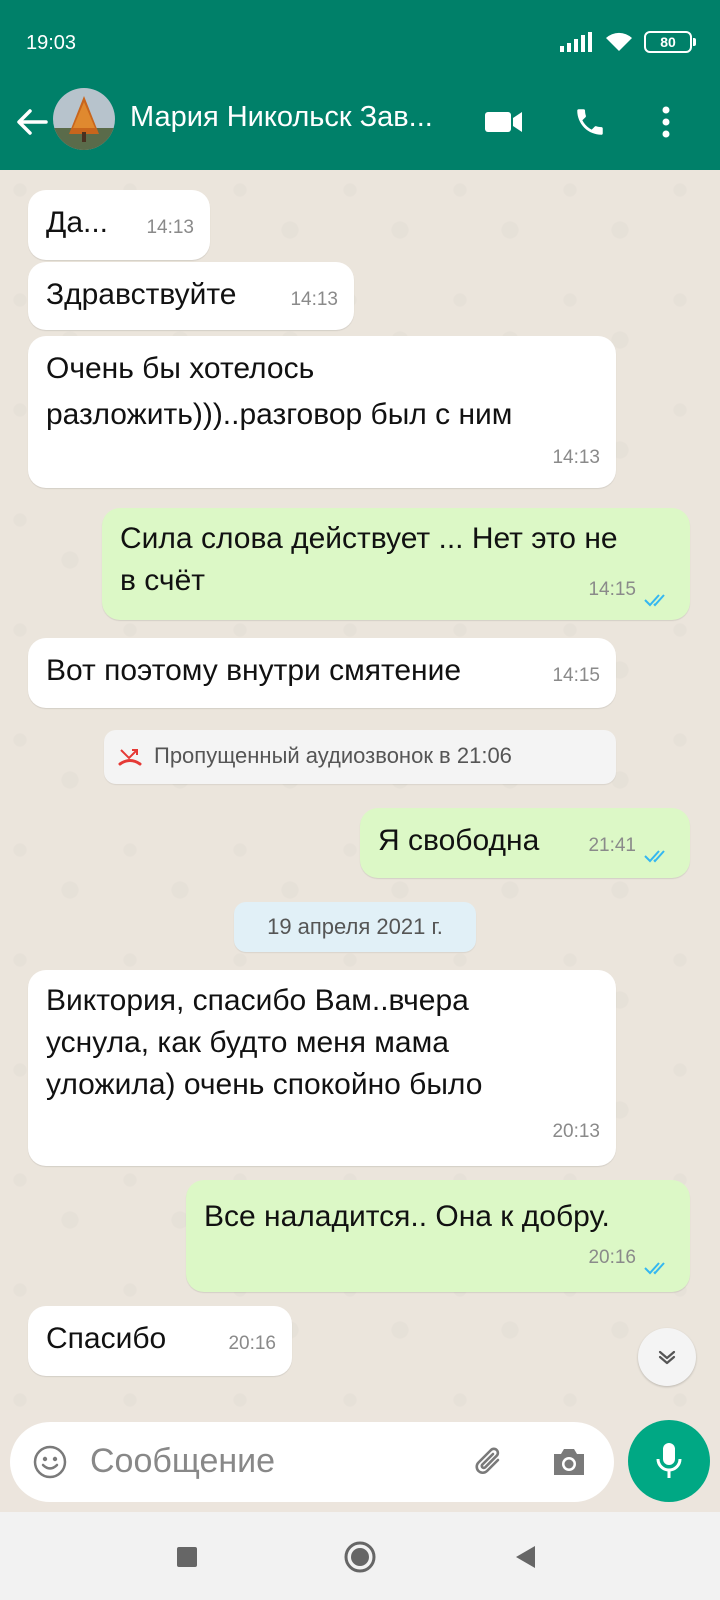 This screenshot has height=1600, width=720. I want to click on nav-back-icon, so click(525, 1557).